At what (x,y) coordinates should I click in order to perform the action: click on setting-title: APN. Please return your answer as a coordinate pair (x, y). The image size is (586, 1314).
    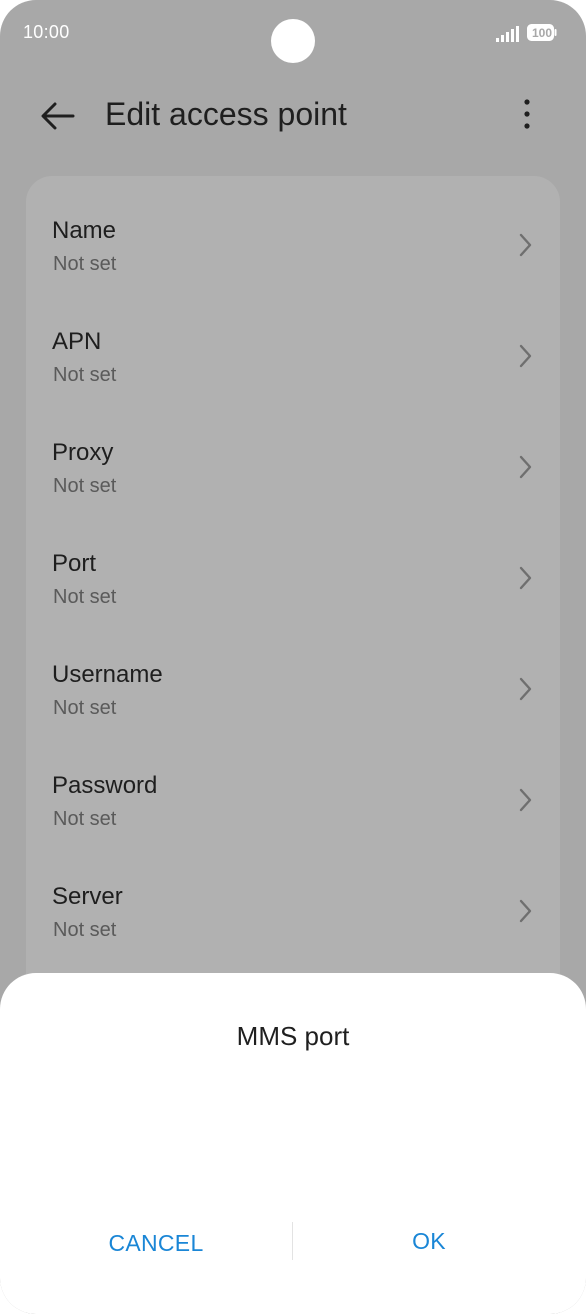
    Looking at the image, I should click on (77, 341).